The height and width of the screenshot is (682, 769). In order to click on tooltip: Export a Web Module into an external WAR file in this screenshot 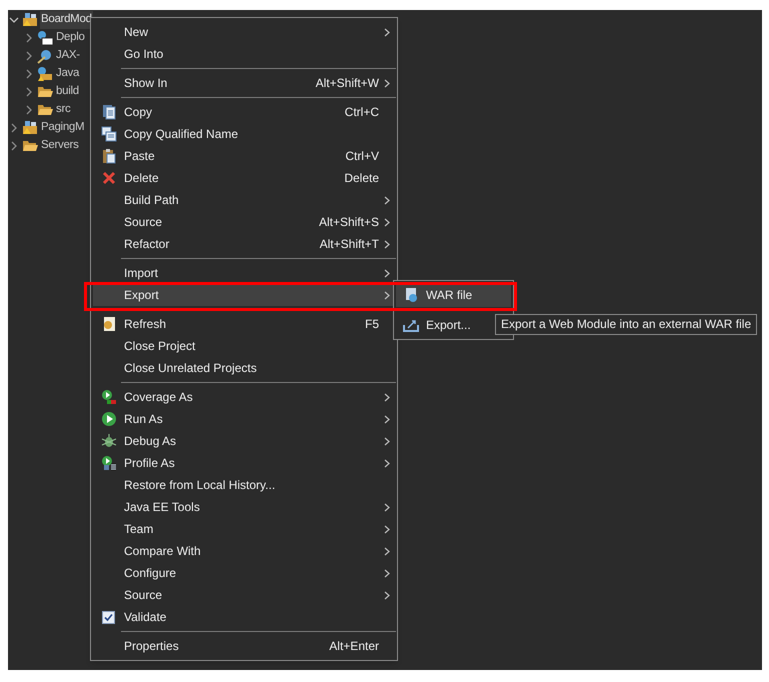, I will do `click(626, 324)`.